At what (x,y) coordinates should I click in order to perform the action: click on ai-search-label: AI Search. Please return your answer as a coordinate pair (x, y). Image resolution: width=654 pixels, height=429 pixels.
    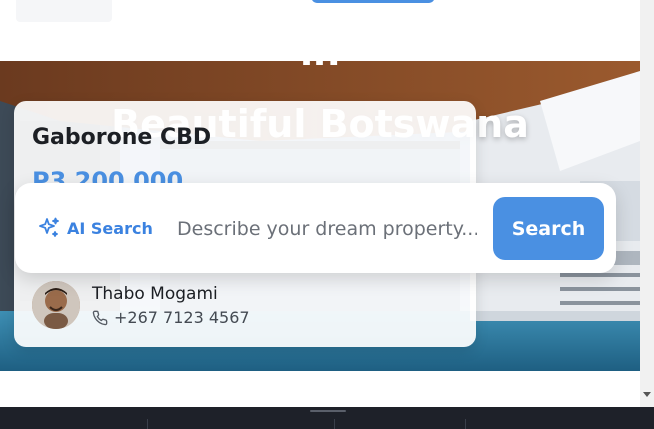
    Looking at the image, I should click on (95, 228).